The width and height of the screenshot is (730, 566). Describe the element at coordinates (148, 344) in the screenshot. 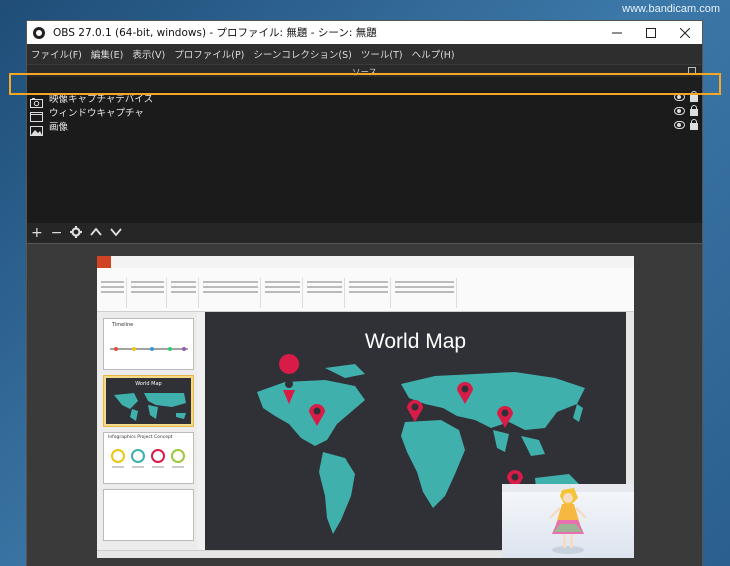

I see `thumbnail-slide-1: Timeline` at that location.